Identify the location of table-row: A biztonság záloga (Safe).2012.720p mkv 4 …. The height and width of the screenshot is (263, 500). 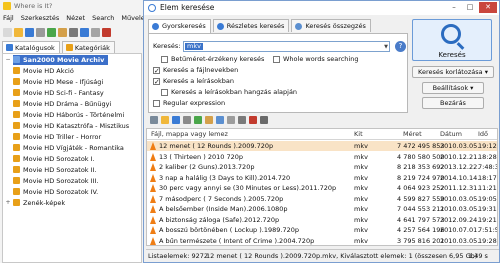
(322, 220).